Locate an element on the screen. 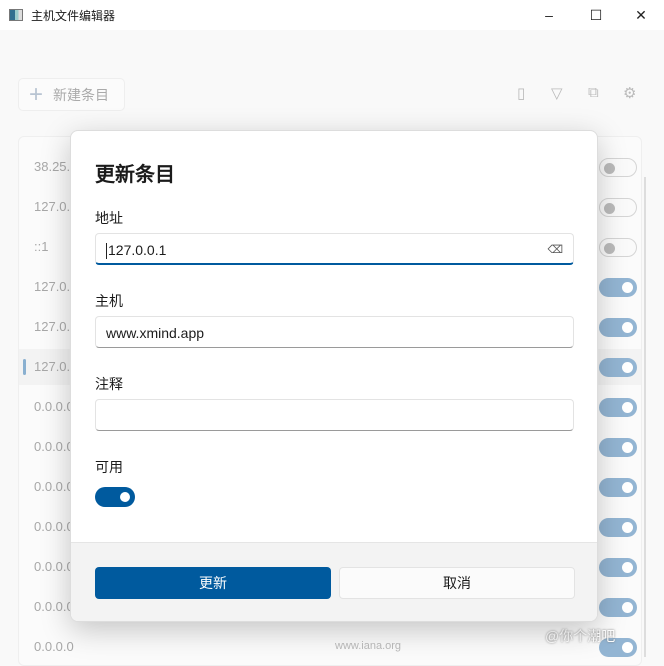 This screenshot has height=666, width=664. selection-indicator is located at coordinates (24, 367).